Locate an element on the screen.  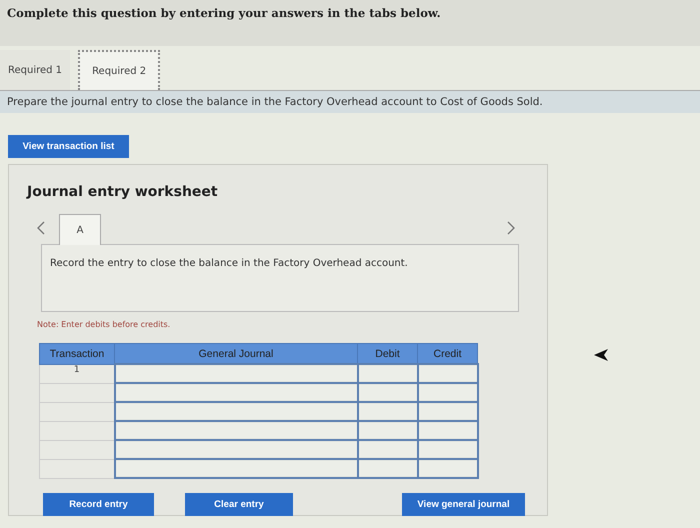
clear-entry-button: Clear entry is located at coordinates (239, 504).